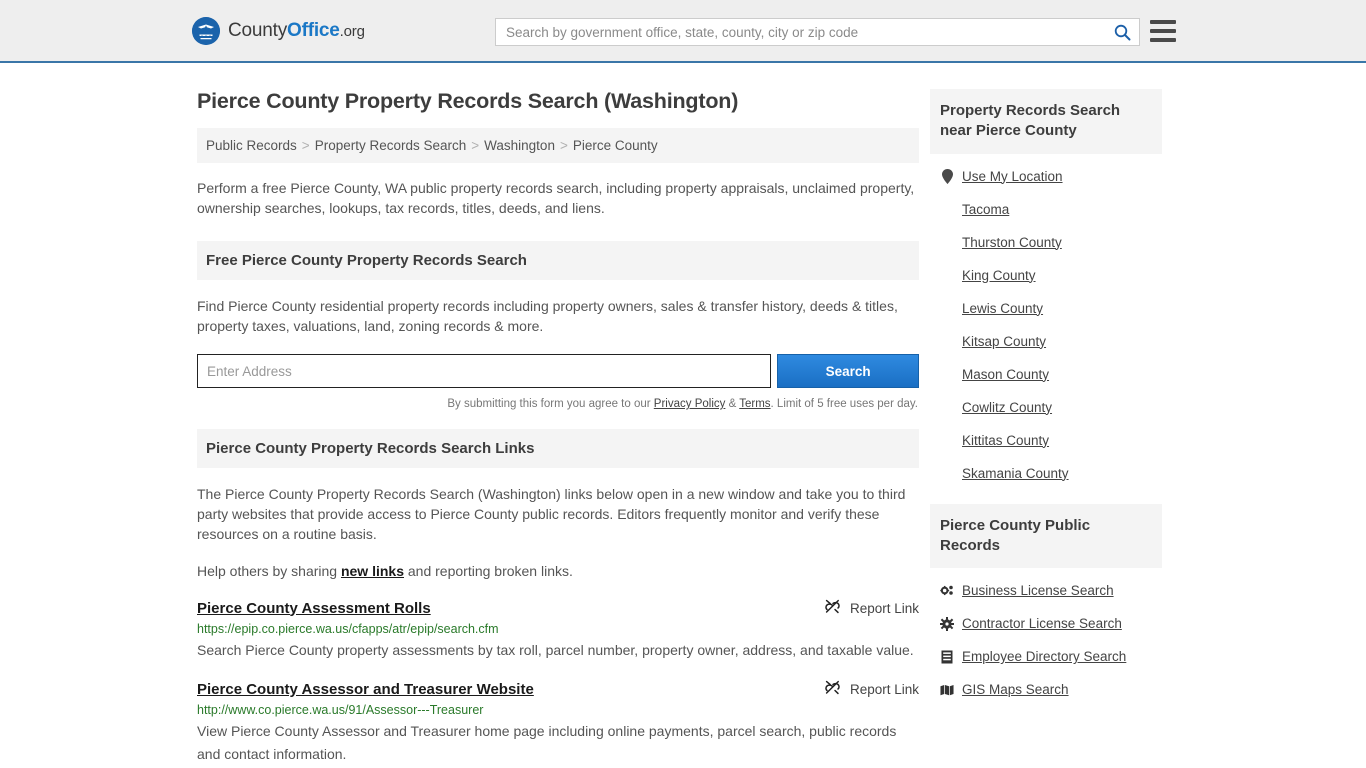  What do you see at coordinates (1007, 407) in the screenshot?
I see `sidebar-link-label: Cowlitz County` at bounding box center [1007, 407].